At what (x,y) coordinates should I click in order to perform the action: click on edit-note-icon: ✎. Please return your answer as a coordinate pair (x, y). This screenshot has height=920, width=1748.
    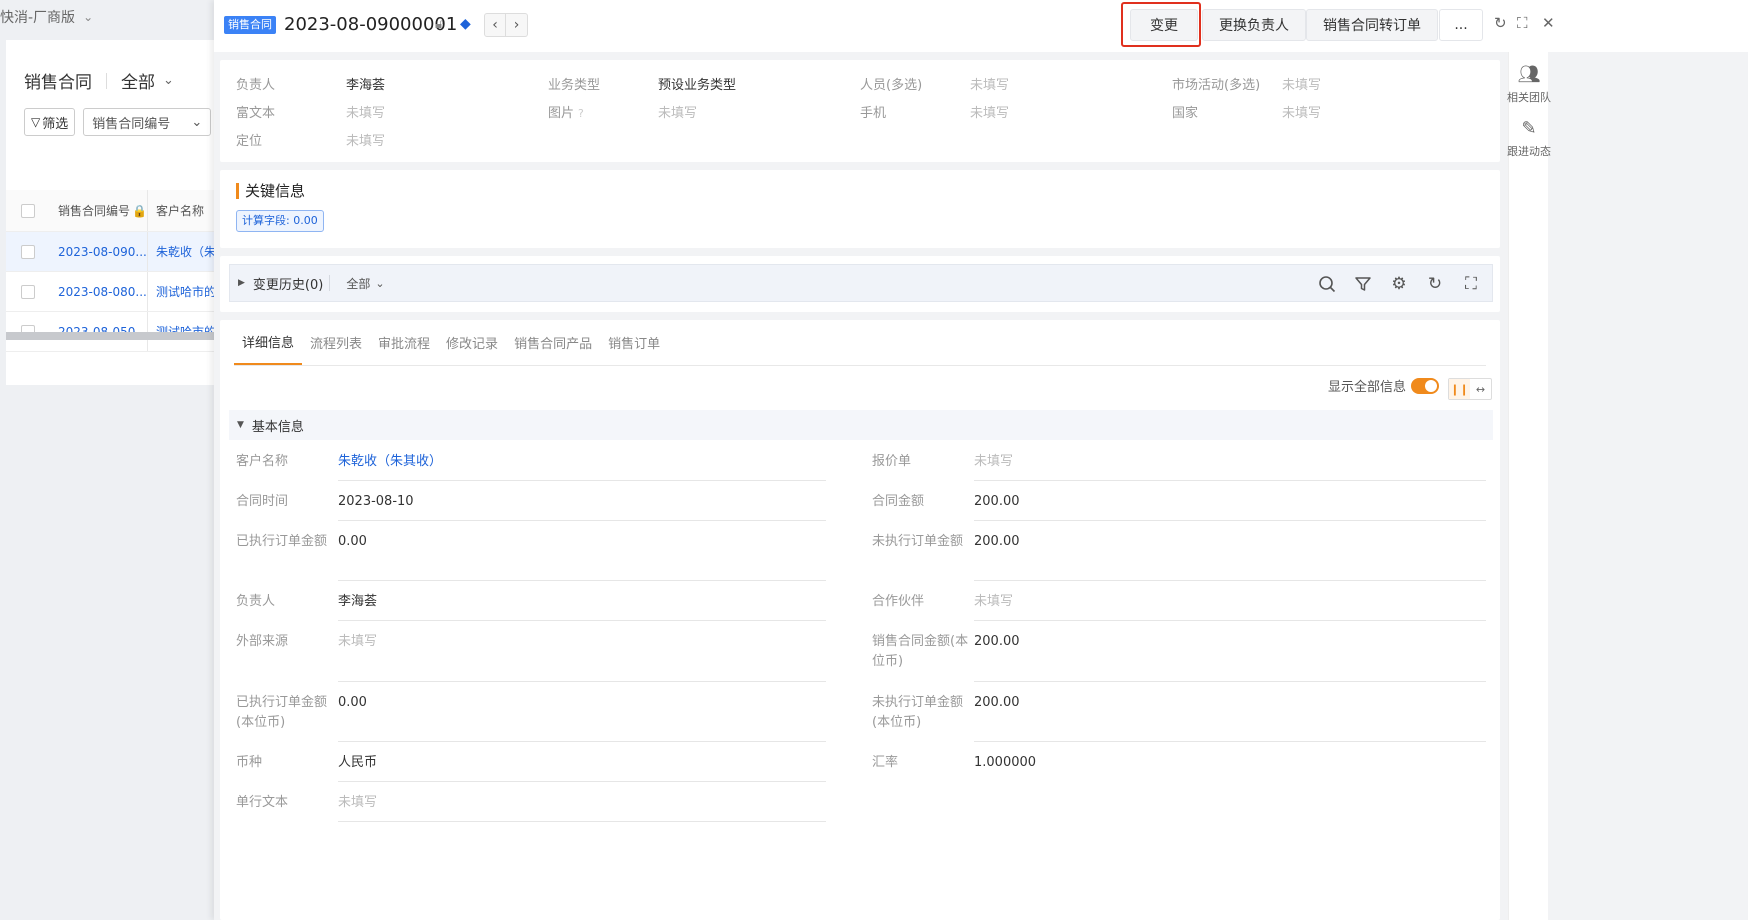
    Looking at the image, I should click on (1529, 128).